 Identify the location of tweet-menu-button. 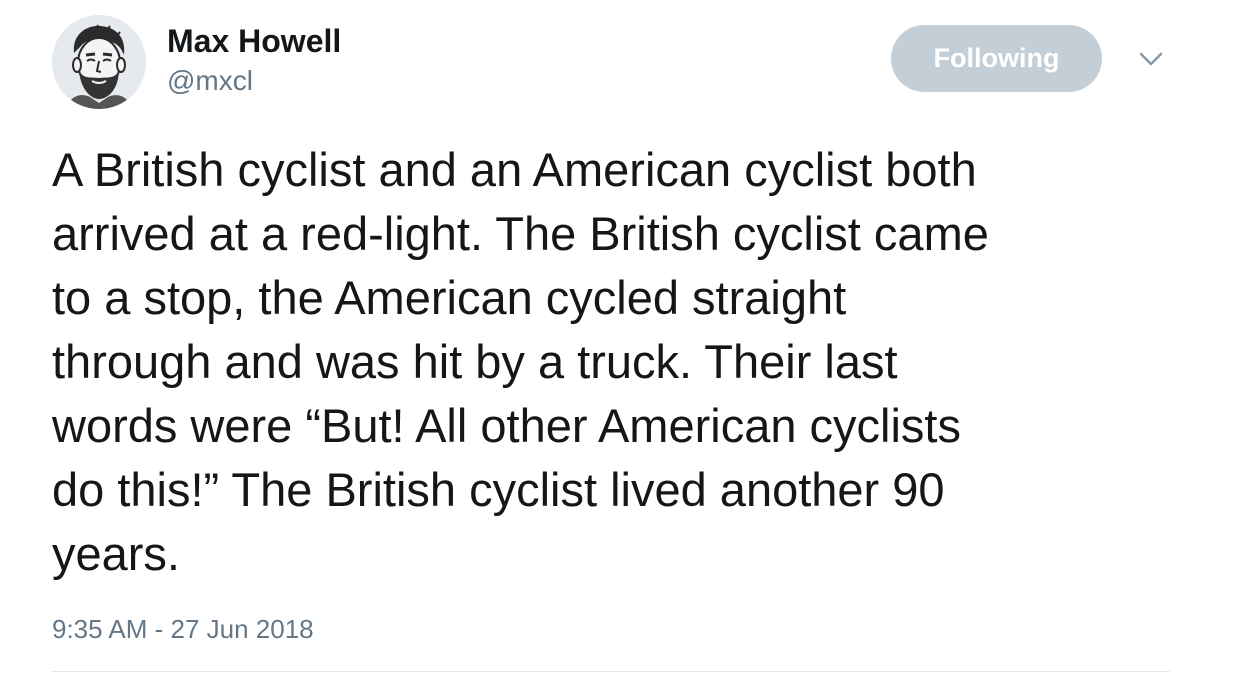
(1151, 59).